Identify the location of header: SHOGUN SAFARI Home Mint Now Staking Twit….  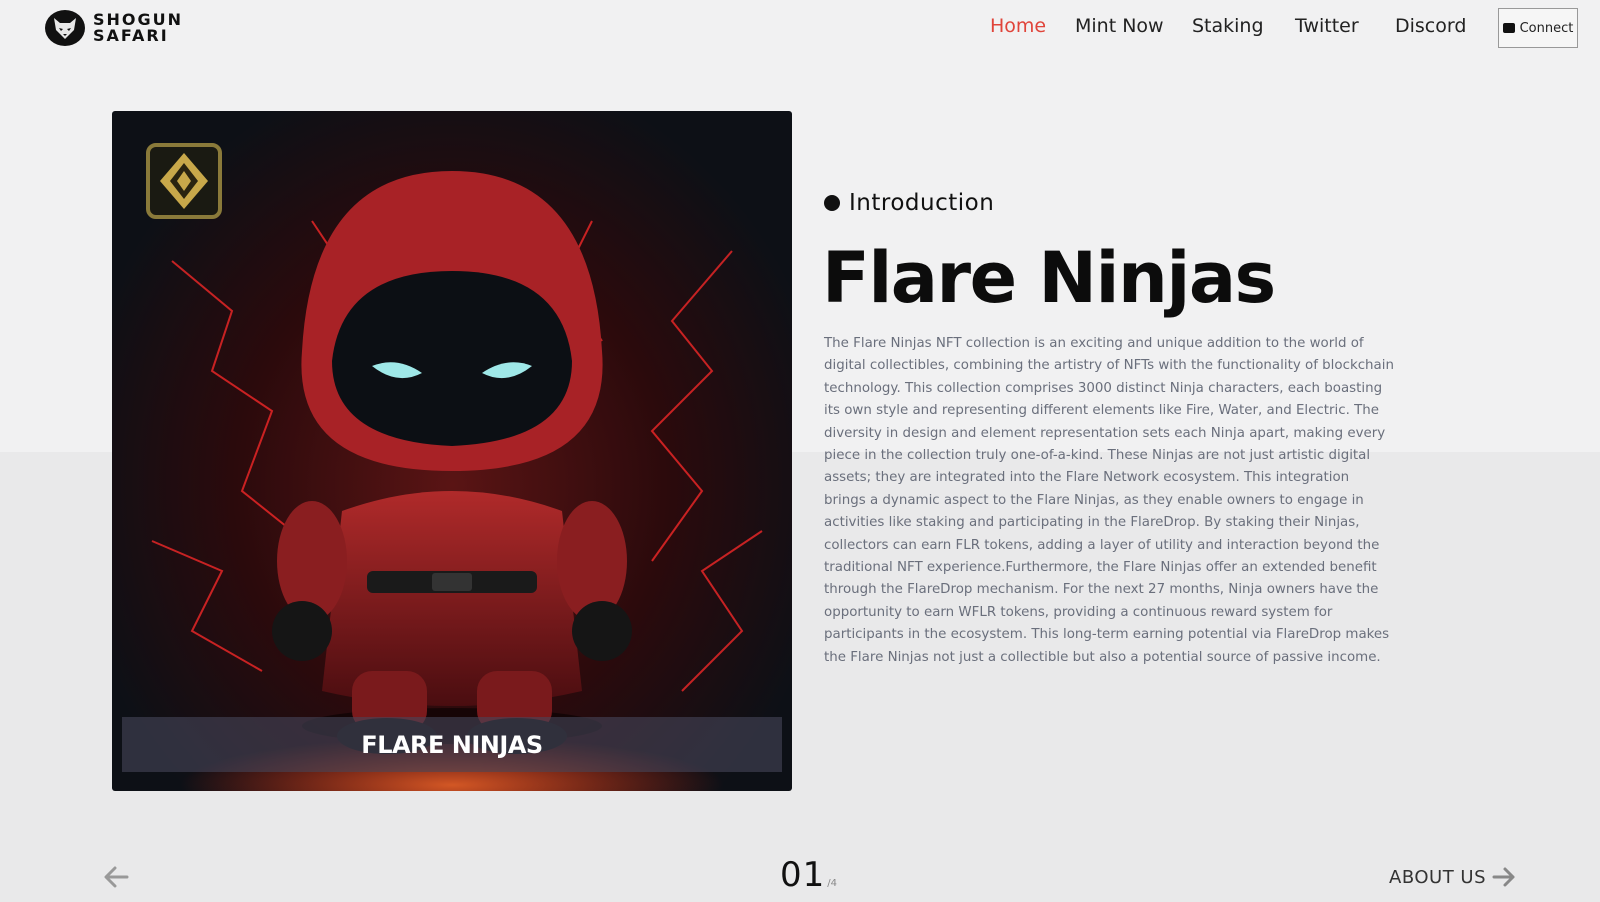
(800, 30).